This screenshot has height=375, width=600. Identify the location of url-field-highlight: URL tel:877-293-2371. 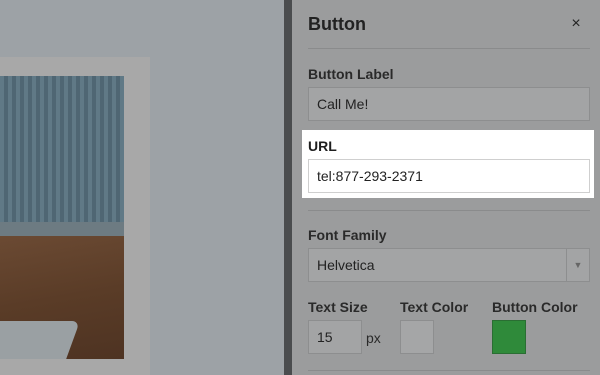
(448, 164).